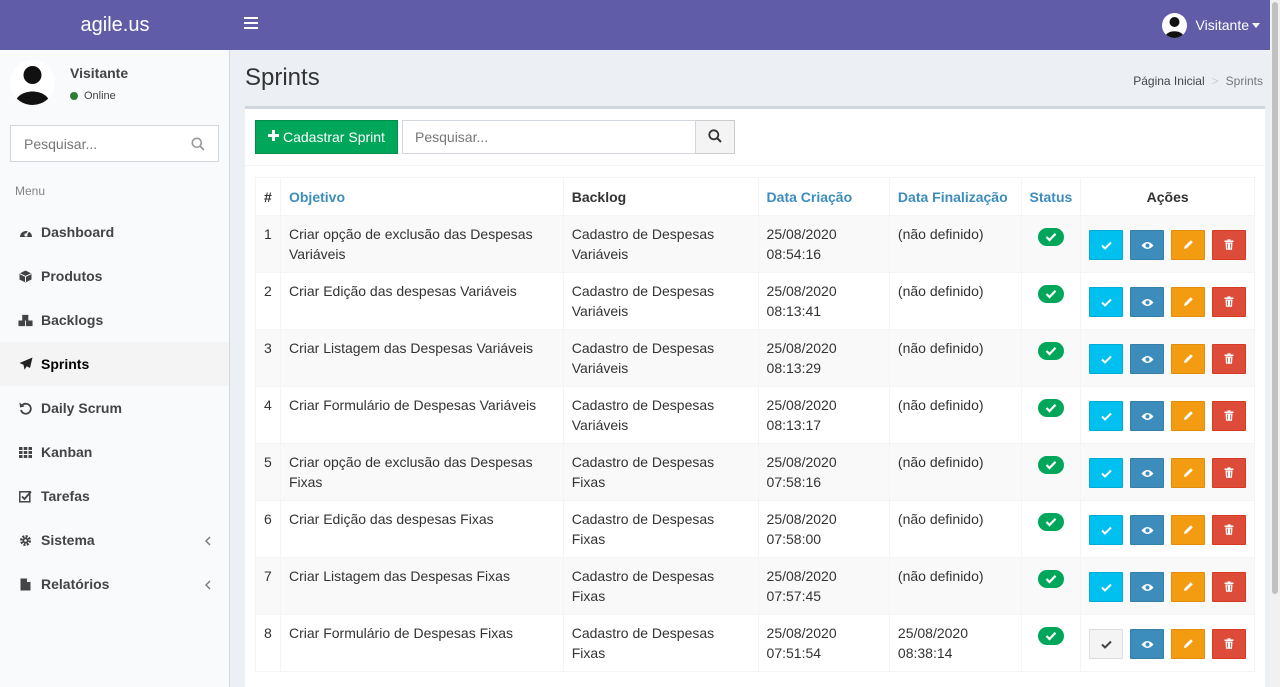 The image size is (1280, 687). What do you see at coordinates (421, 196) in the screenshot?
I see `col-header-objetivo: Objetivo` at bounding box center [421, 196].